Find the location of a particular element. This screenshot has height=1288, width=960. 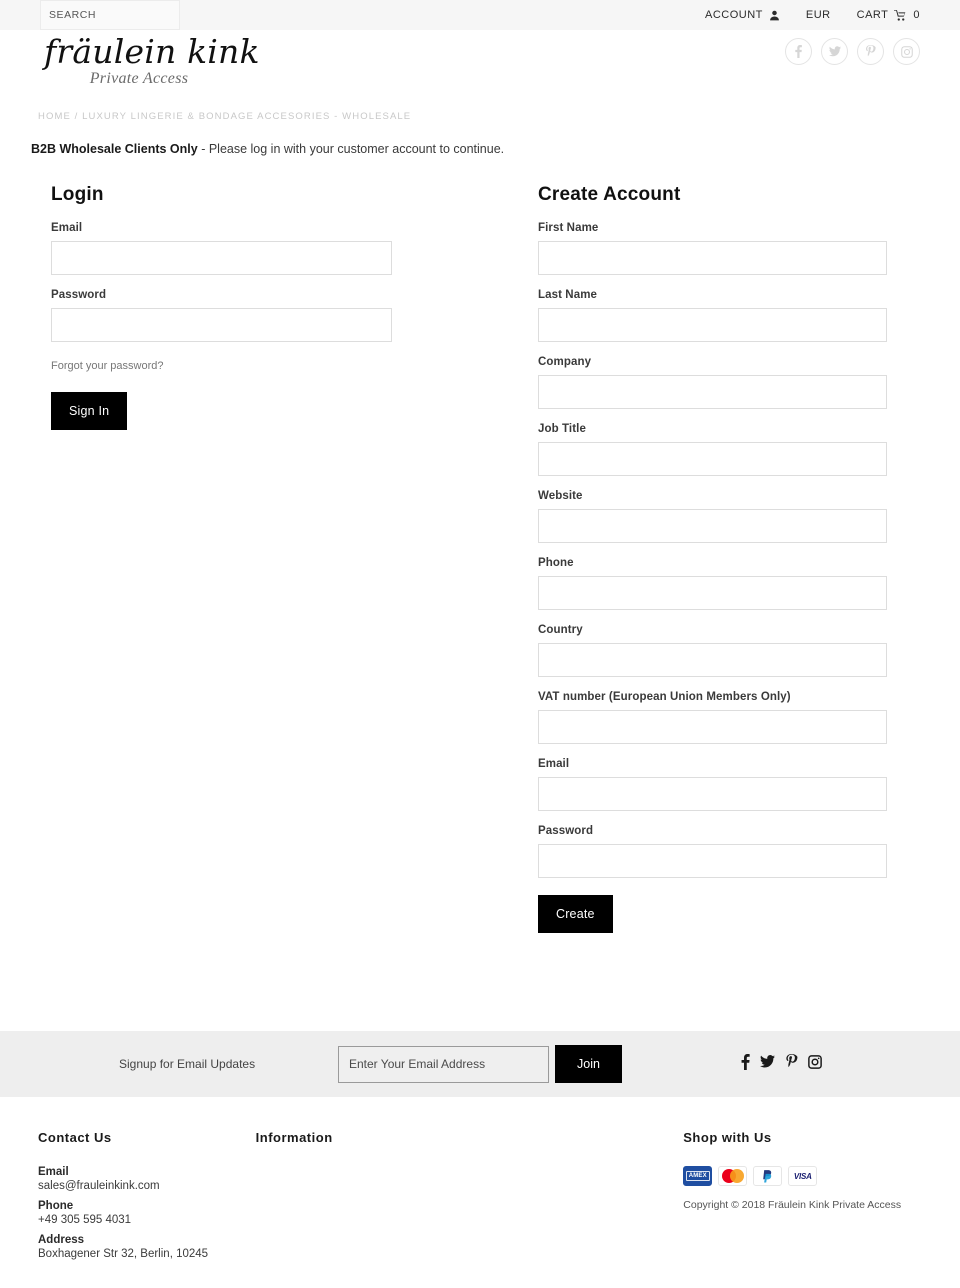

login-password-label: Password is located at coordinates (79, 295).